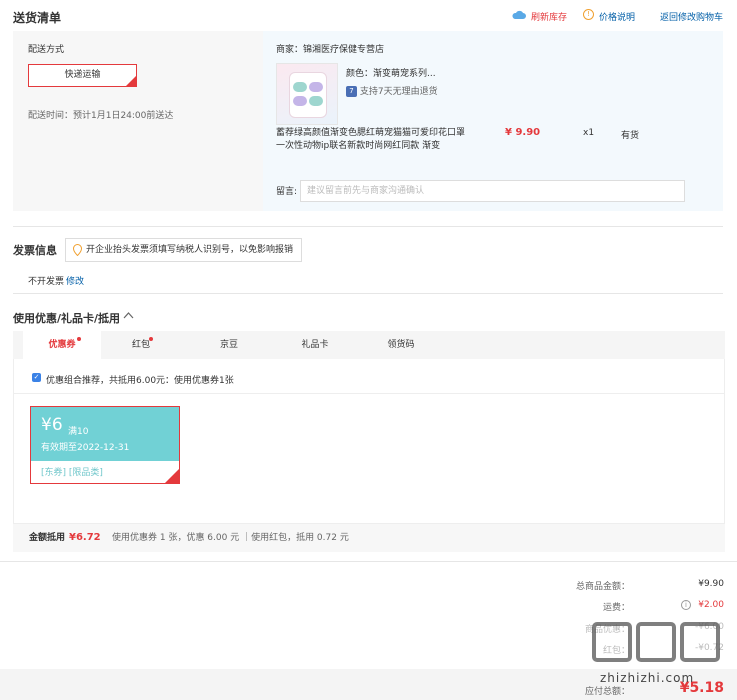  Describe the element at coordinates (46, 50) in the screenshot. I see `shipping-label: 配送方式` at that location.